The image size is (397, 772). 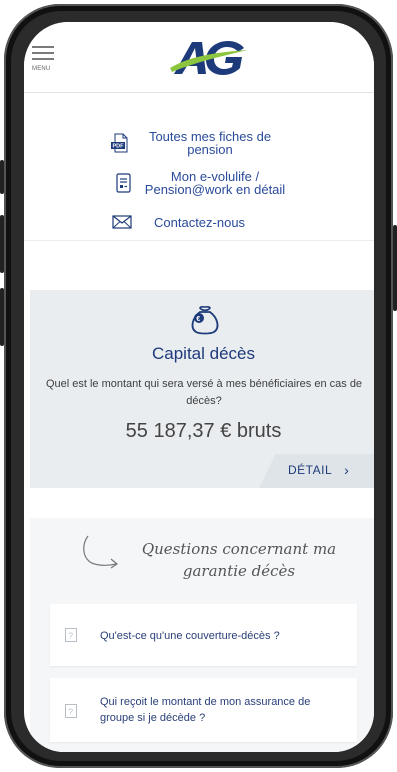 What do you see at coordinates (41, 69) in the screenshot?
I see `menu-label: MENU` at bounding box center [41, 69].